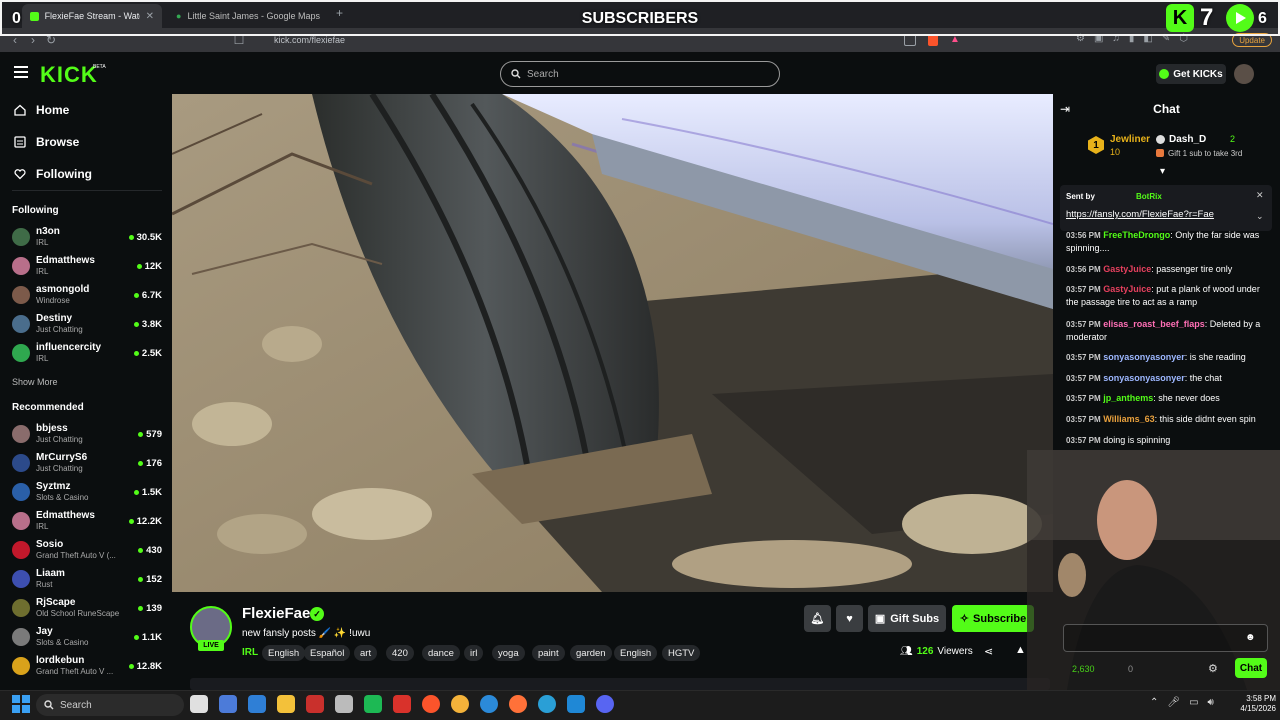  Describe the element at coordinates (1136, 38) in the screenshot. I see `extensions-icons: ⚙▣♫▮◧✎⬡` at that location.